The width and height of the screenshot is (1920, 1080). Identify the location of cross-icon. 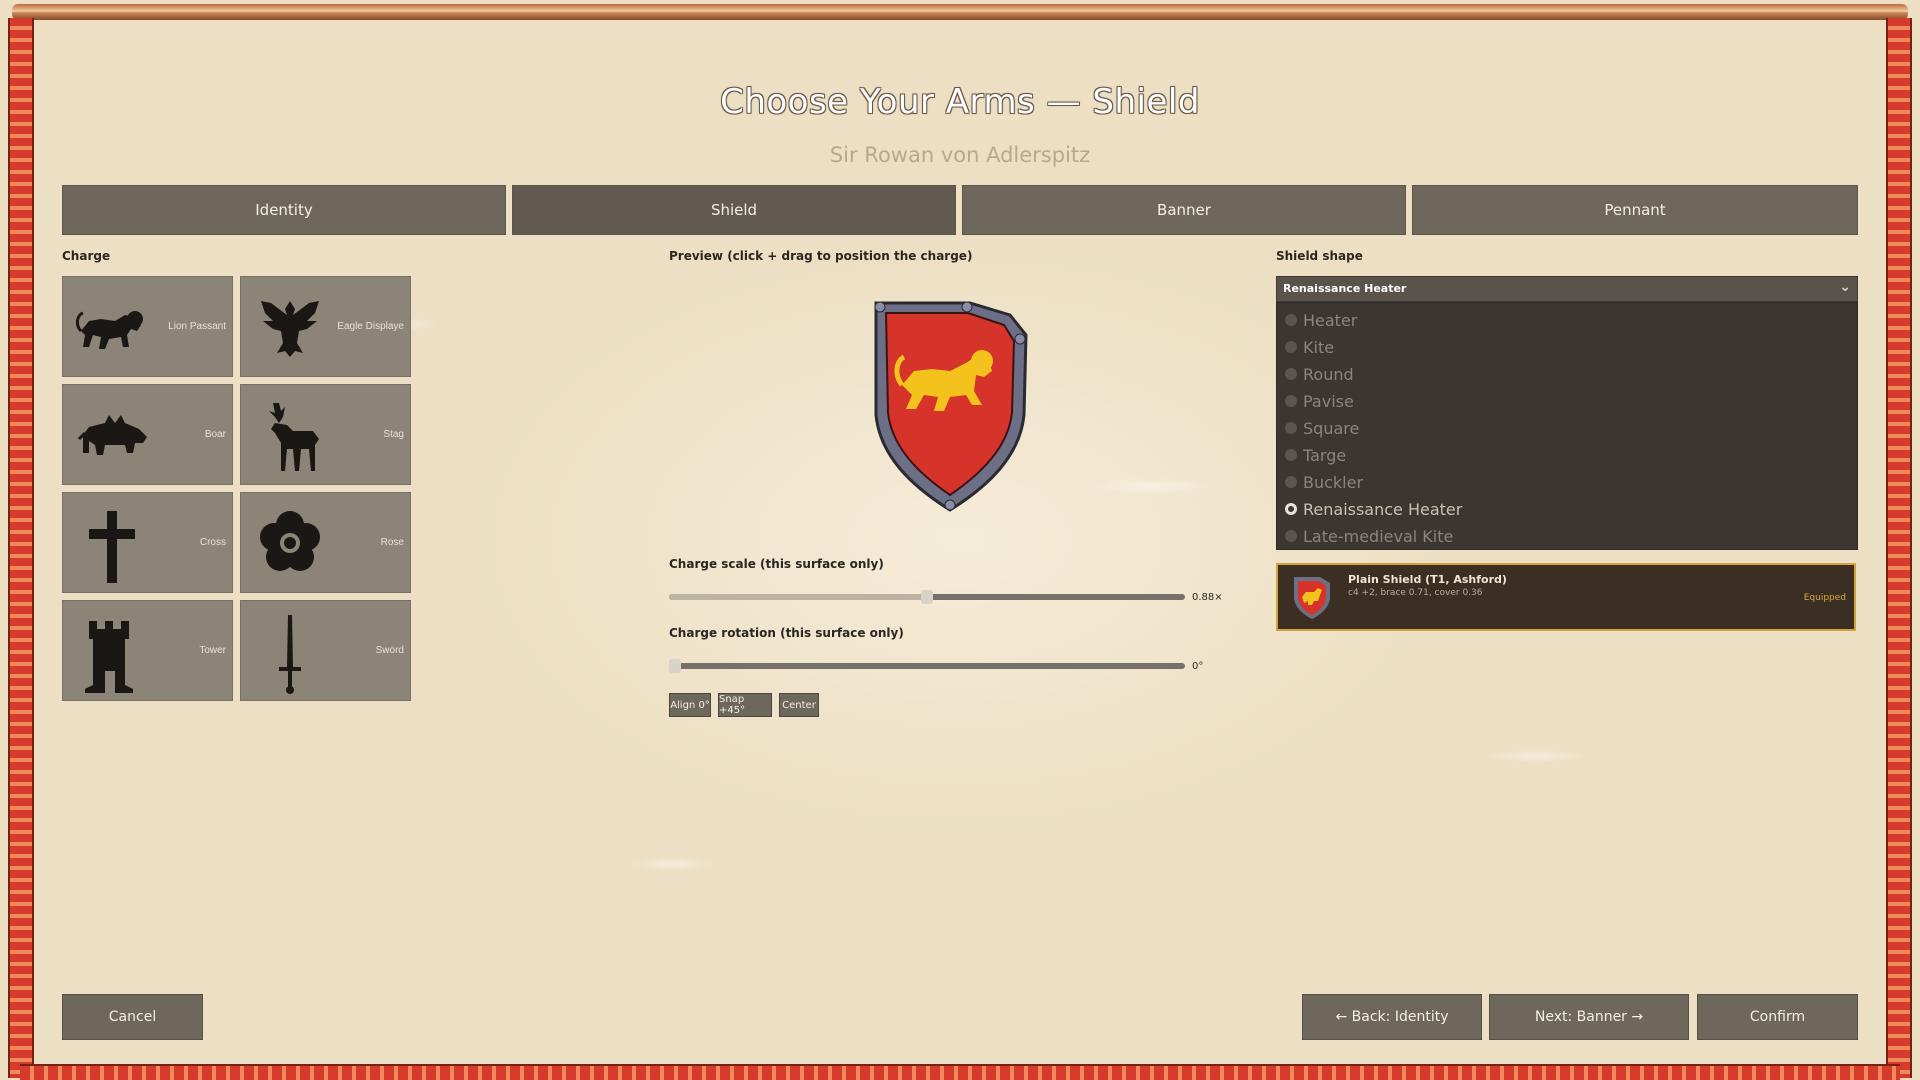
(112, 547).